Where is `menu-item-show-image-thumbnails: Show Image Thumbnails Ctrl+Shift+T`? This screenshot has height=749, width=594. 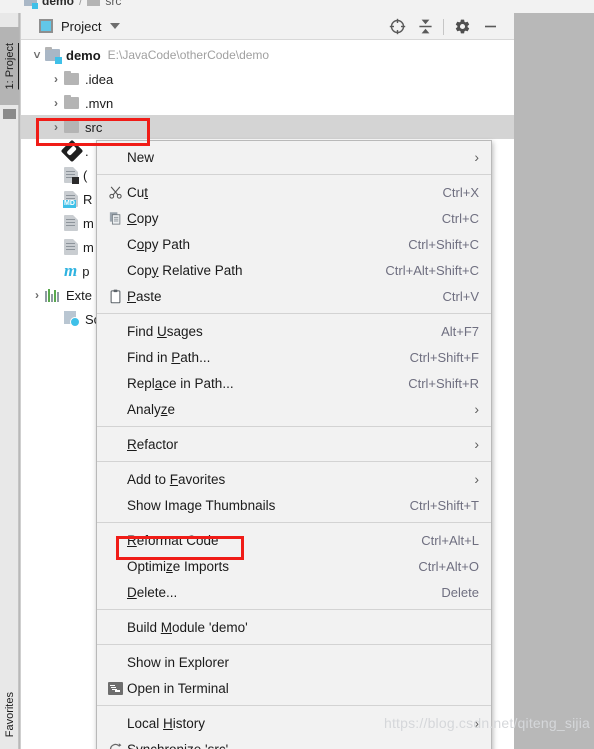 menu-item-show-image-thumbnails: Show Image Thumbnails Ctrl+Shift+T is located at coordinates (294, 505).